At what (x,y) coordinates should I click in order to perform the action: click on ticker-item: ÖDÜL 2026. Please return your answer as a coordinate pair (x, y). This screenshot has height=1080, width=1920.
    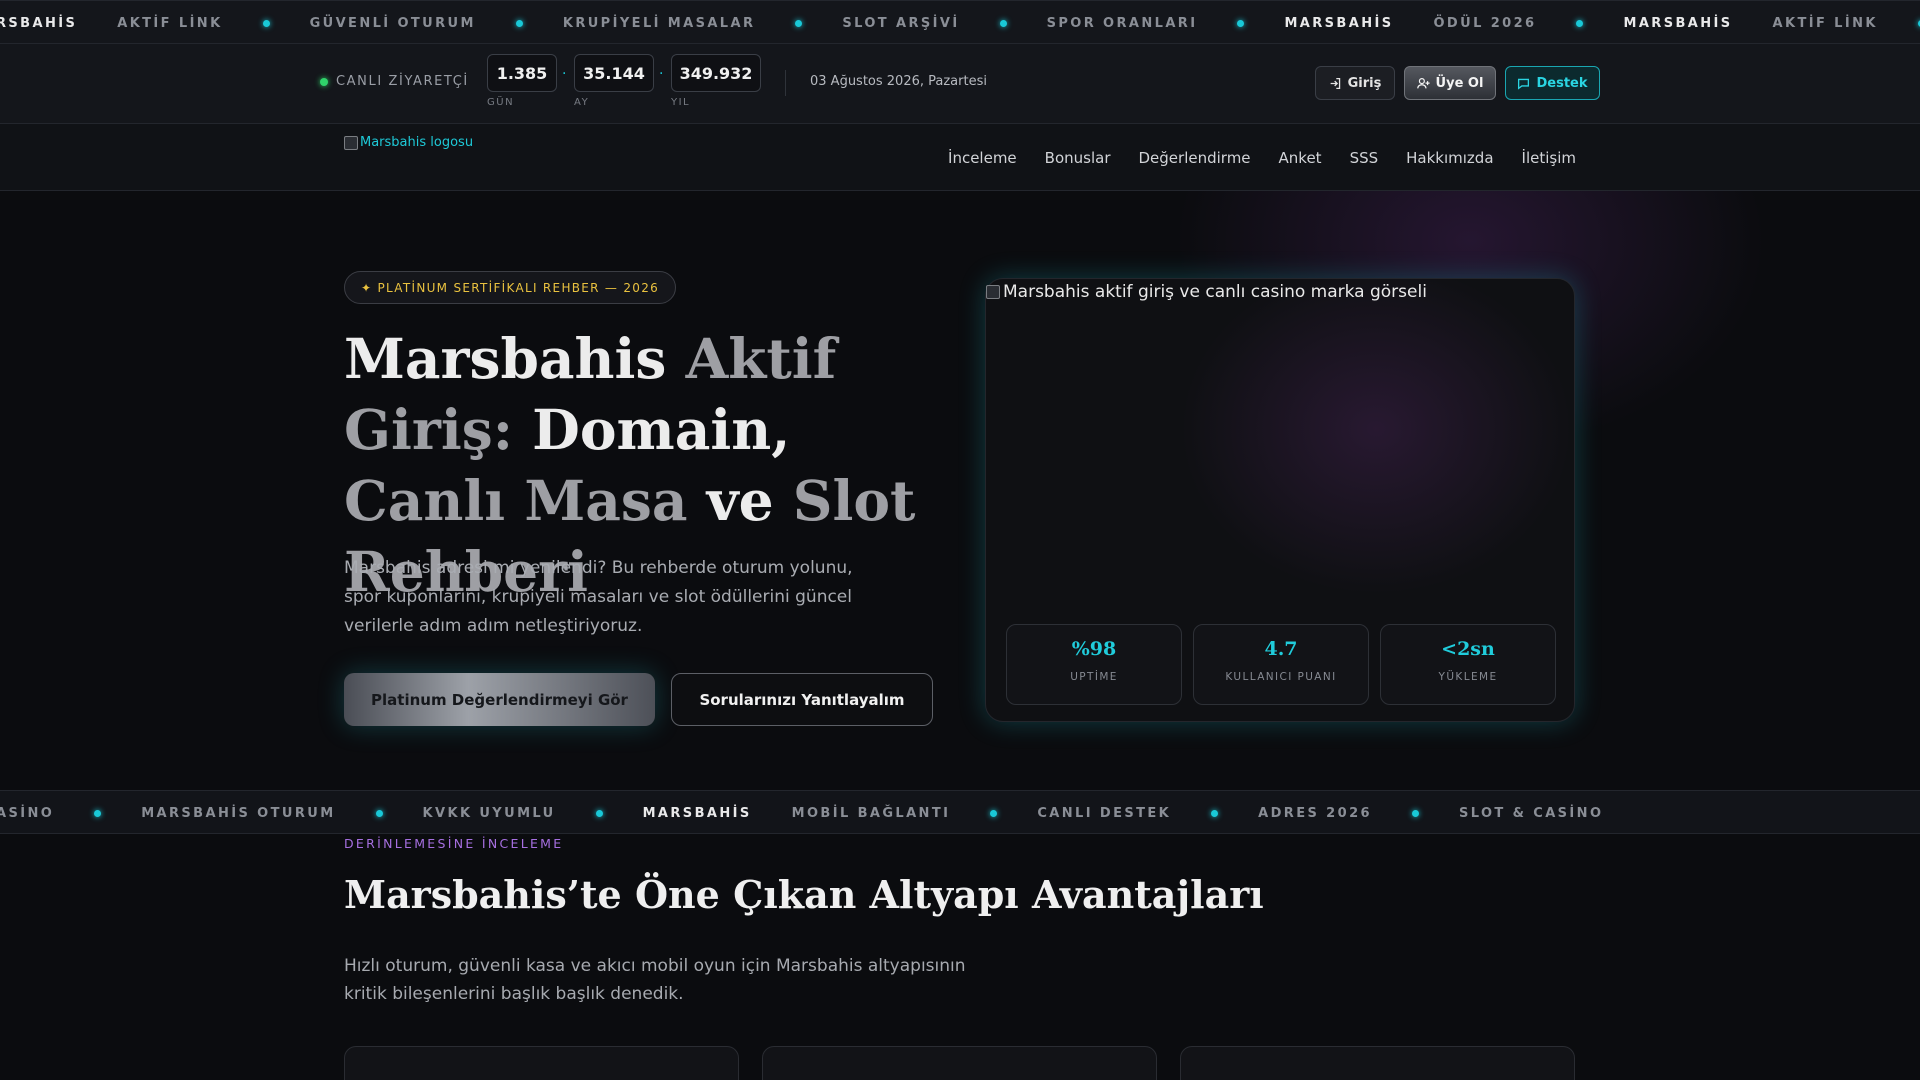
    Looking at the image, I should click on (1485, 23).